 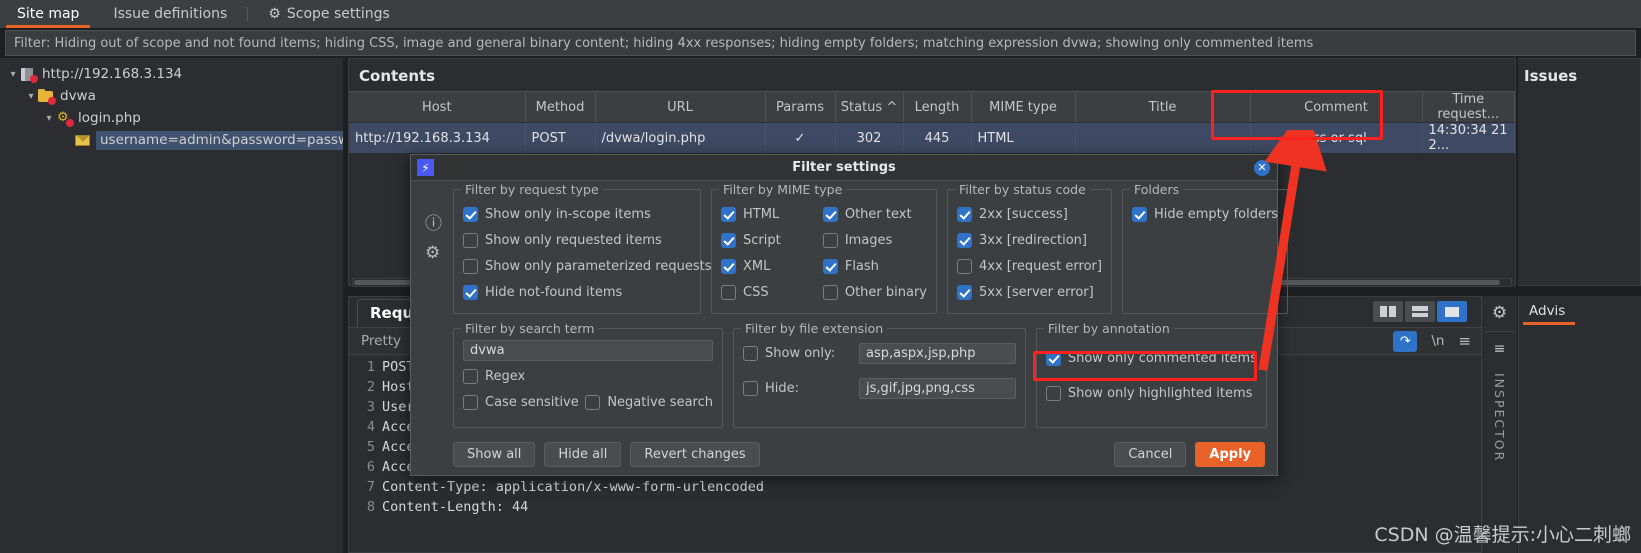 What do you see at coordinates (433, 253) in the screenshot?
I see `settings-gear-icon: ⚙` at bounding box center [433, 253].